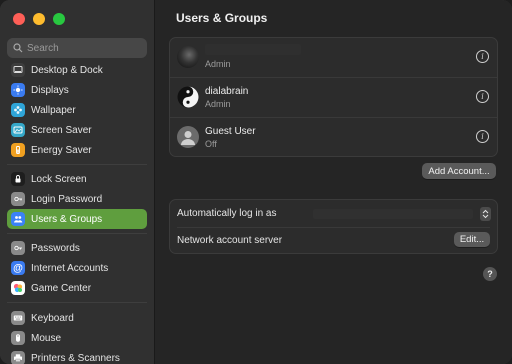  Describe the element at coordinates (52, 318) in the screenshot. I see `sidebar-item-label: Keyboard` at that location.